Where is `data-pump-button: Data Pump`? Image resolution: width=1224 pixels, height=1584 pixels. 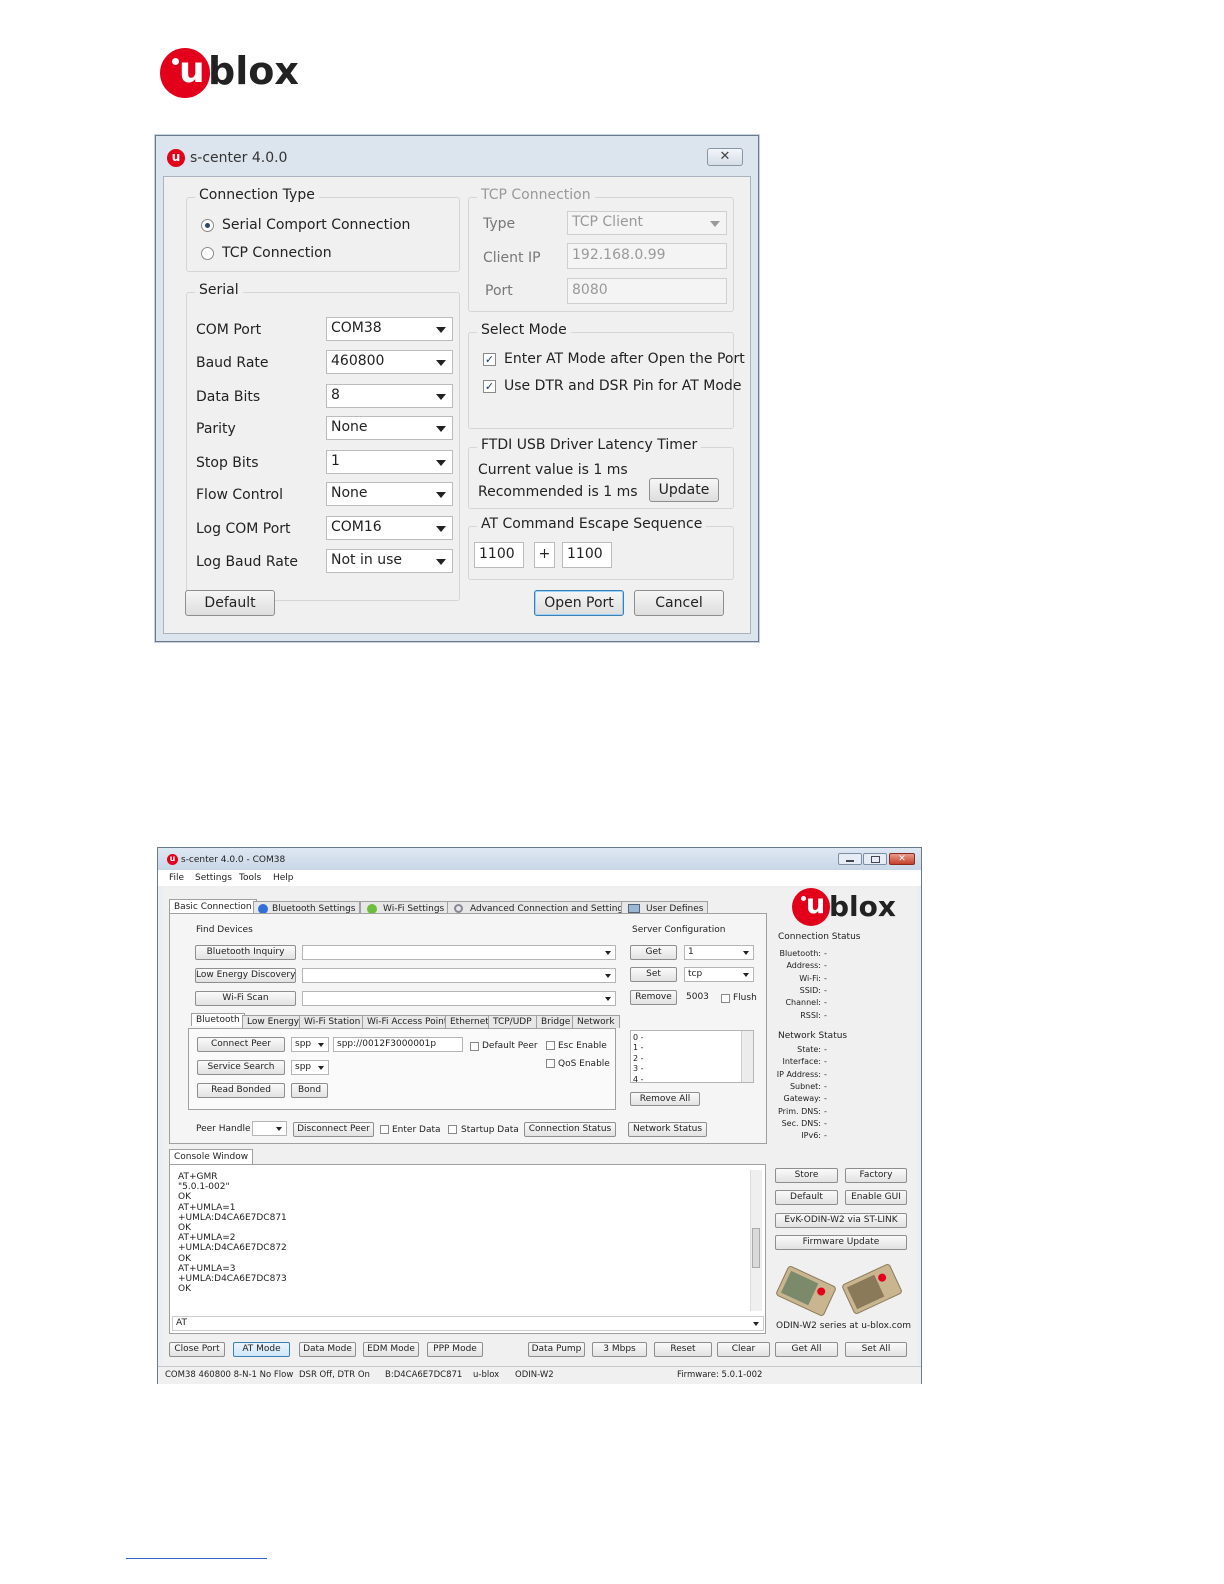
data-pump-button: Data Pump is located at coordinates (556, 1349).